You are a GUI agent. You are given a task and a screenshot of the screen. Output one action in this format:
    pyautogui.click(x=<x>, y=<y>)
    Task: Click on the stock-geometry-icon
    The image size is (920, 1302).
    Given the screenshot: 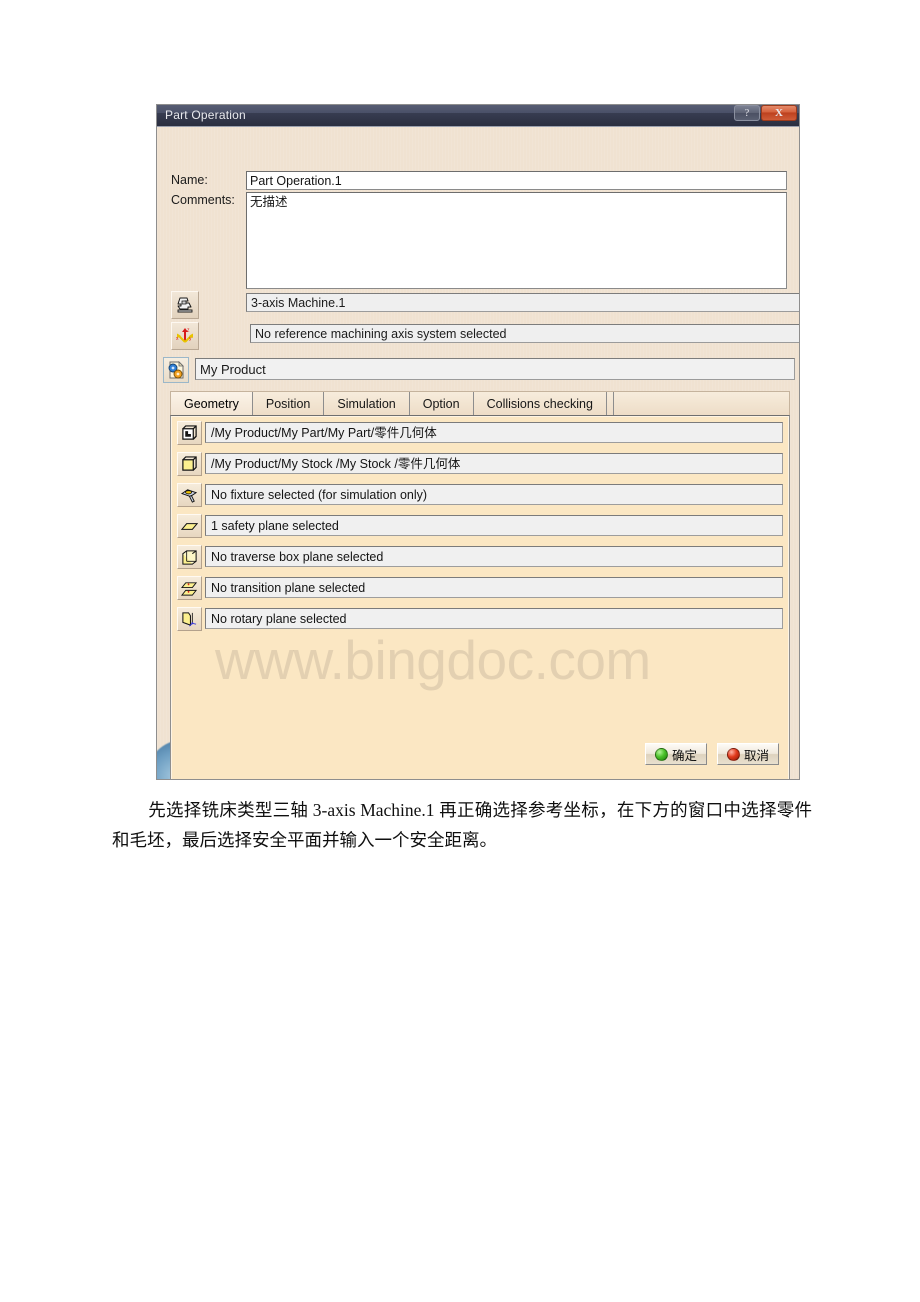 What is the action you would take?
    pyautogui.click(x=189, y=464)
    